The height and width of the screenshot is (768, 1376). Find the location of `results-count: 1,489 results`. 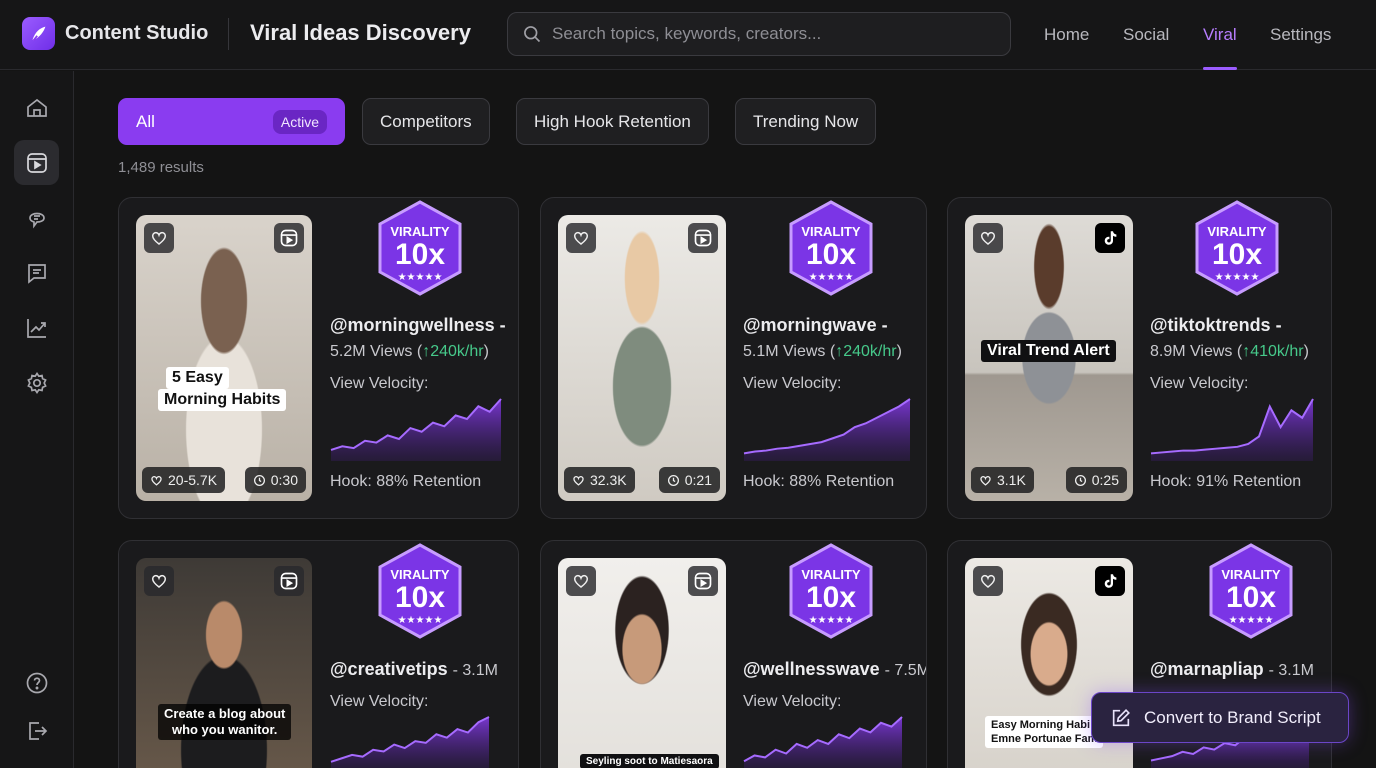

results-count: 1,489 results is located at coordinates (161, 167).